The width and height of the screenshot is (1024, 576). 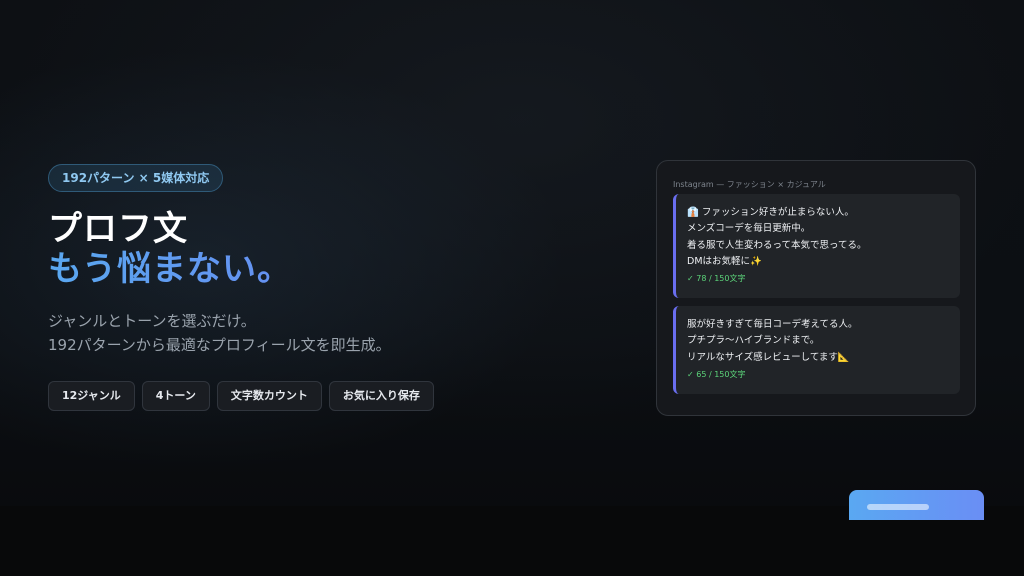 I want to click on profile-line: 服が好きすぎて毎日コーデ考えてる人。, so click(x=772, y=324).